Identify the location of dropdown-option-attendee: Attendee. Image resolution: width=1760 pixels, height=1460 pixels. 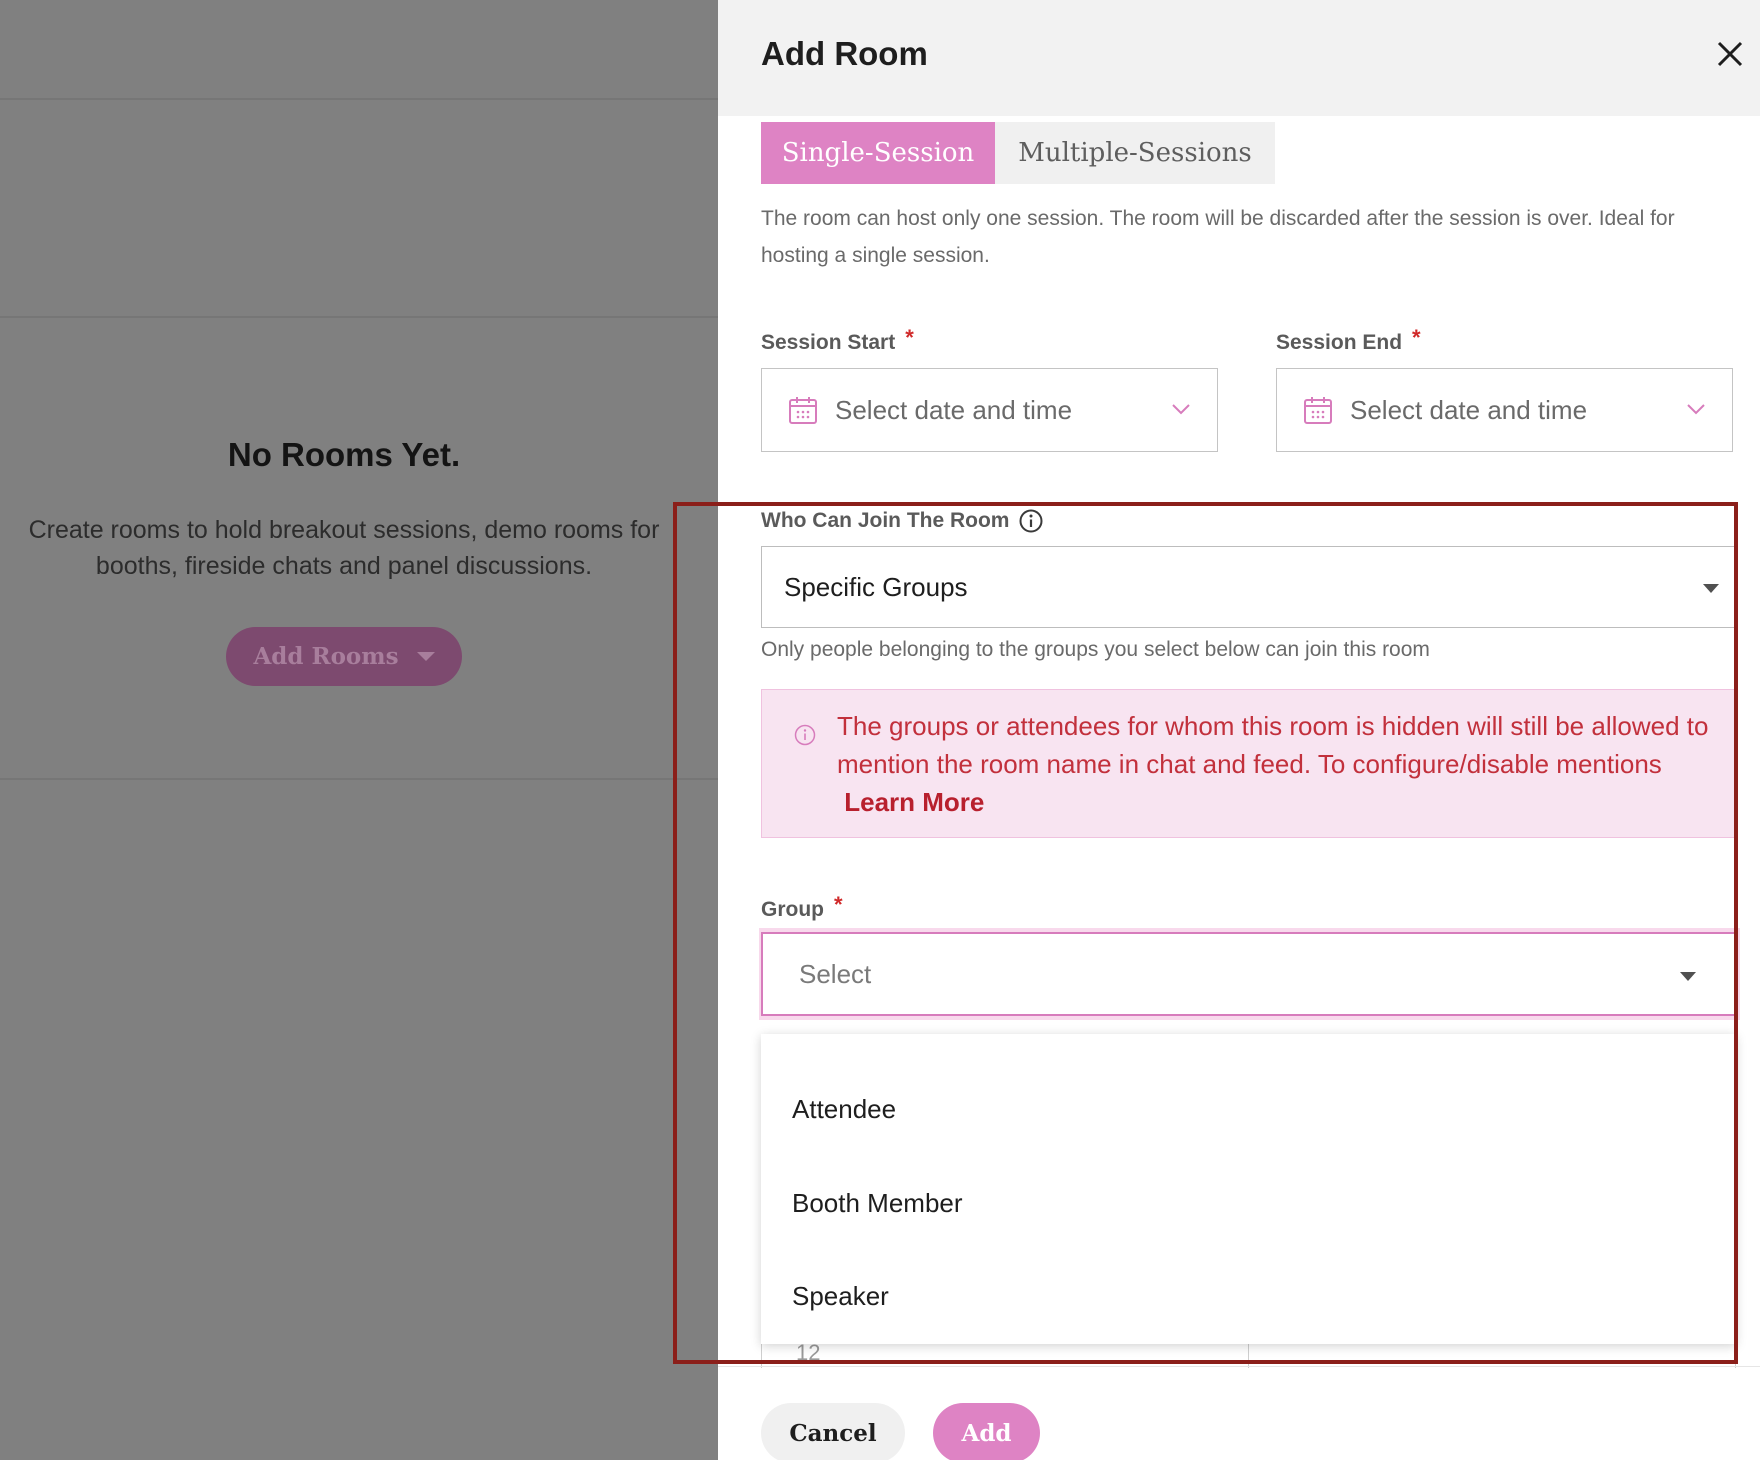
(844, 1109).